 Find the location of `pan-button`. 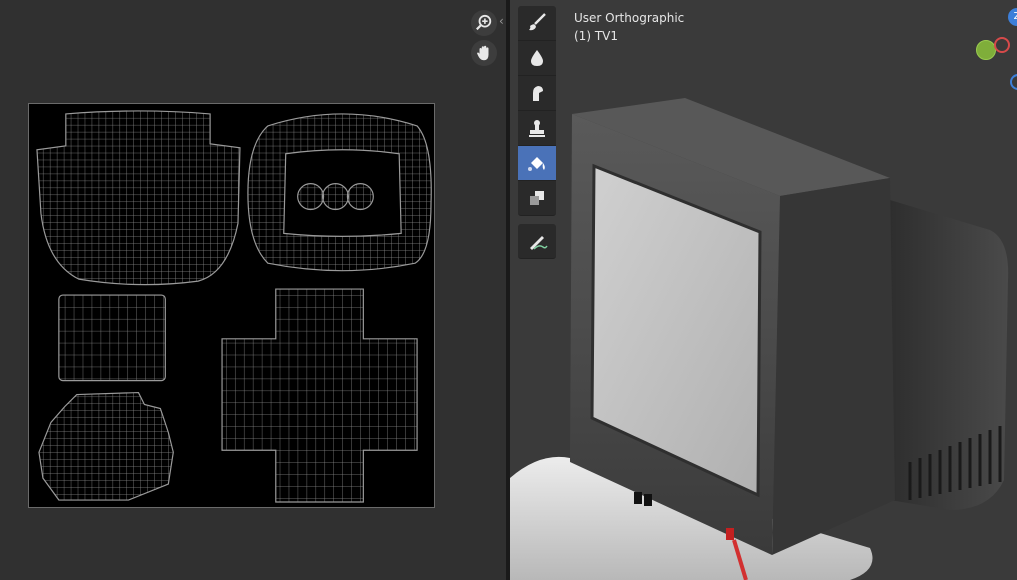

pan-button is located at coordinates (484, 53).